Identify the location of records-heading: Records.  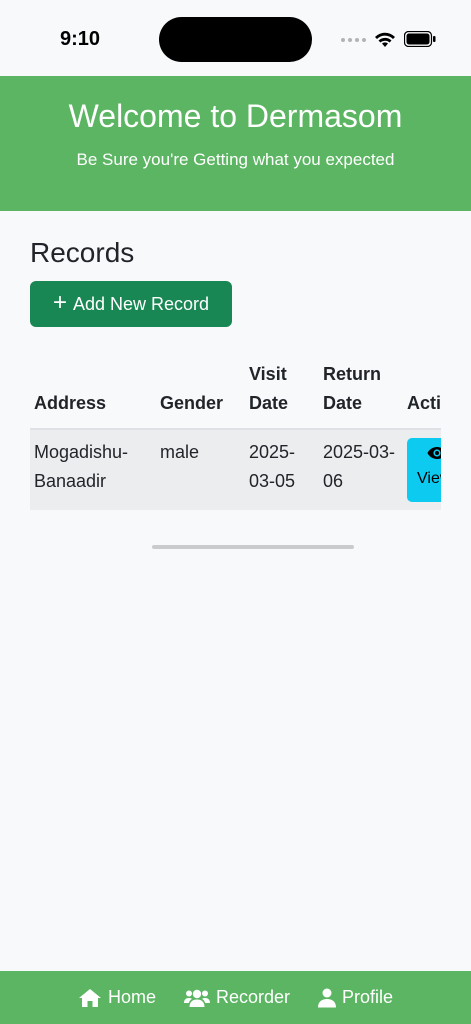
(82, 252).